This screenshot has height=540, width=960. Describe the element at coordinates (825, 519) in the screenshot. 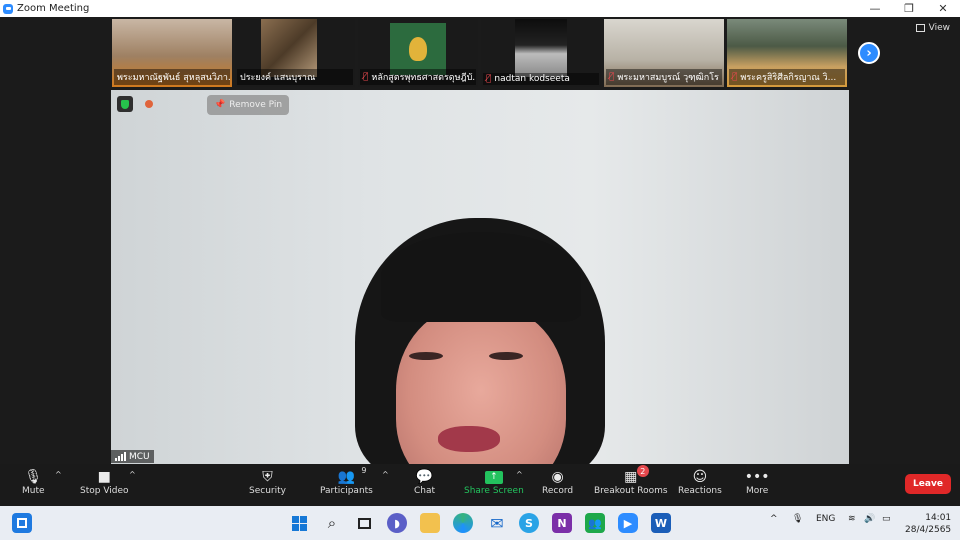

I see `language-indicator: ENG` at that location.